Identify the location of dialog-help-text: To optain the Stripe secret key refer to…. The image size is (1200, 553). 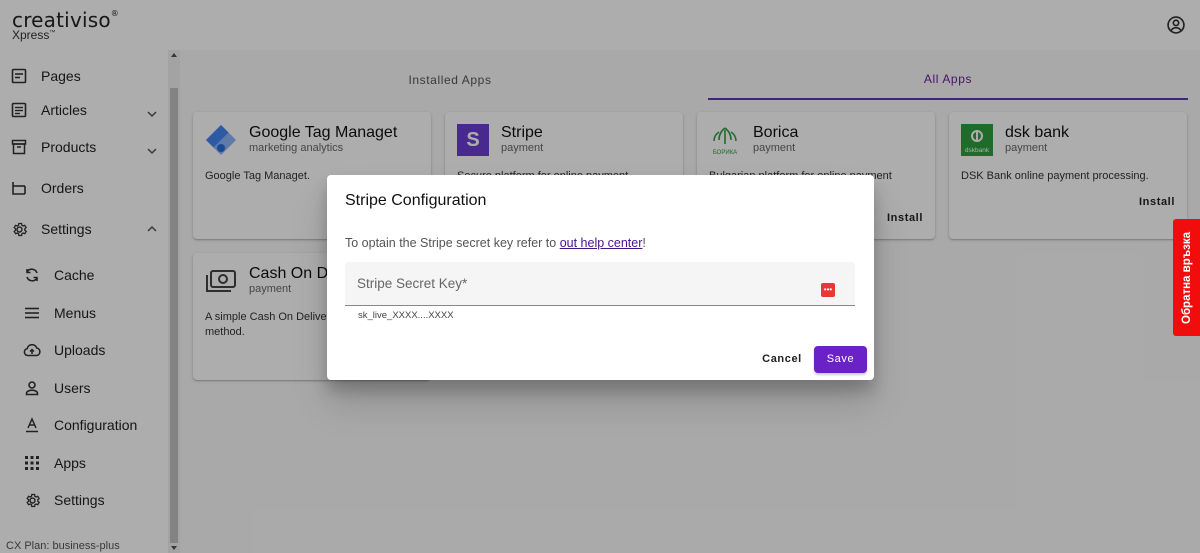
(495, 243).